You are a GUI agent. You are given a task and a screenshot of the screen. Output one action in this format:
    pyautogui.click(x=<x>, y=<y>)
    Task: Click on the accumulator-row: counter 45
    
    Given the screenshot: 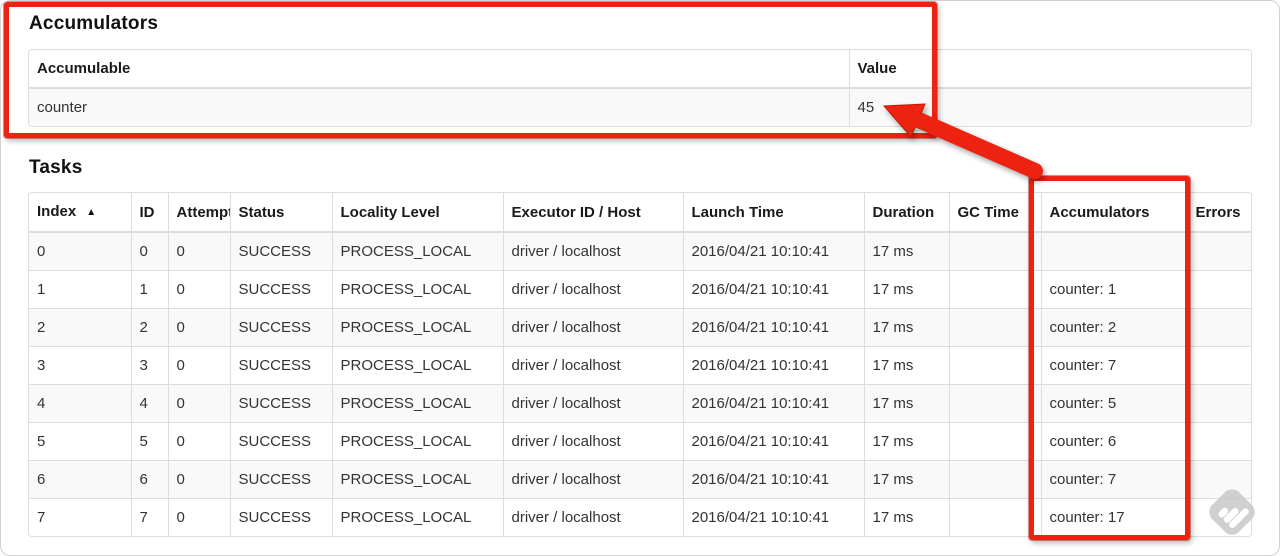 What is the action you would take?
    pyautogui.click(x=640, y=107)
    